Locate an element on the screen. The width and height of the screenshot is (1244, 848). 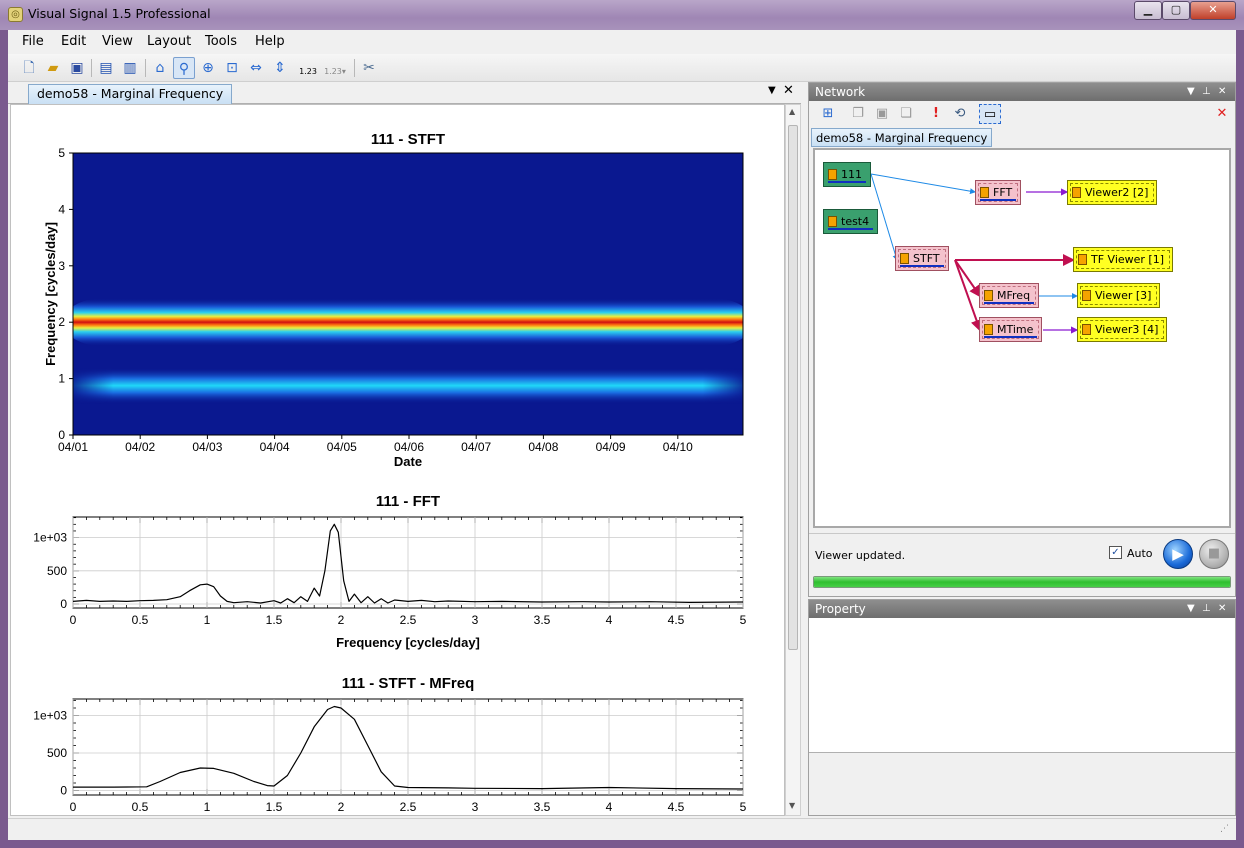
resize-grip-icon: ⋰ is located at coordinates (1224, 829).